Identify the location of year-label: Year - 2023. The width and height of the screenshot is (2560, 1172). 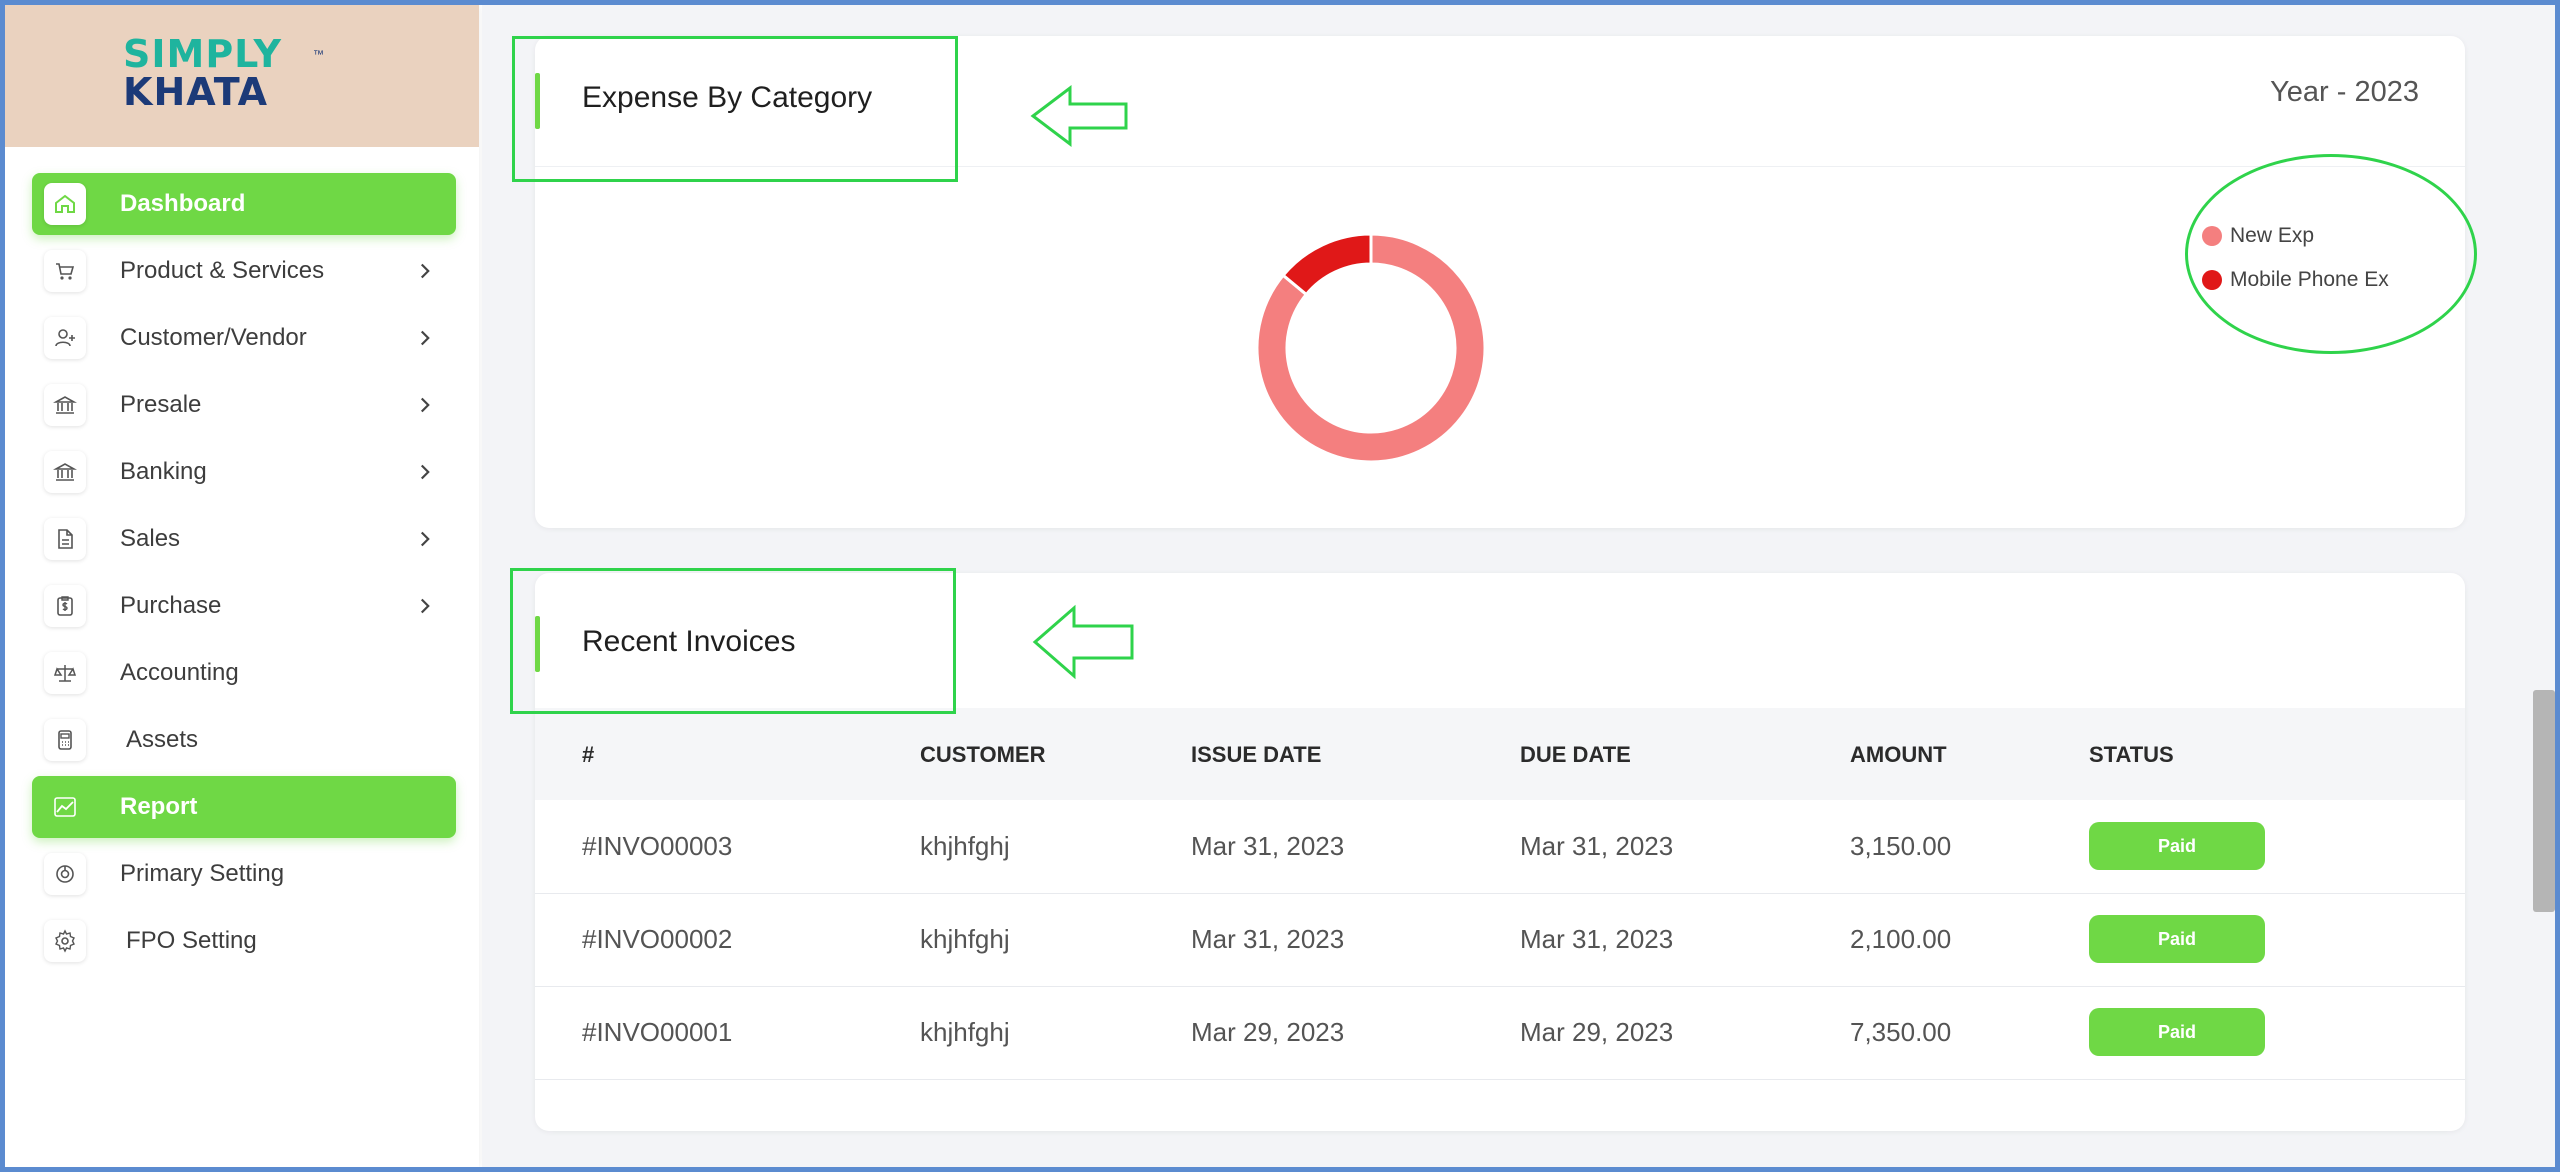
(2344, 92).